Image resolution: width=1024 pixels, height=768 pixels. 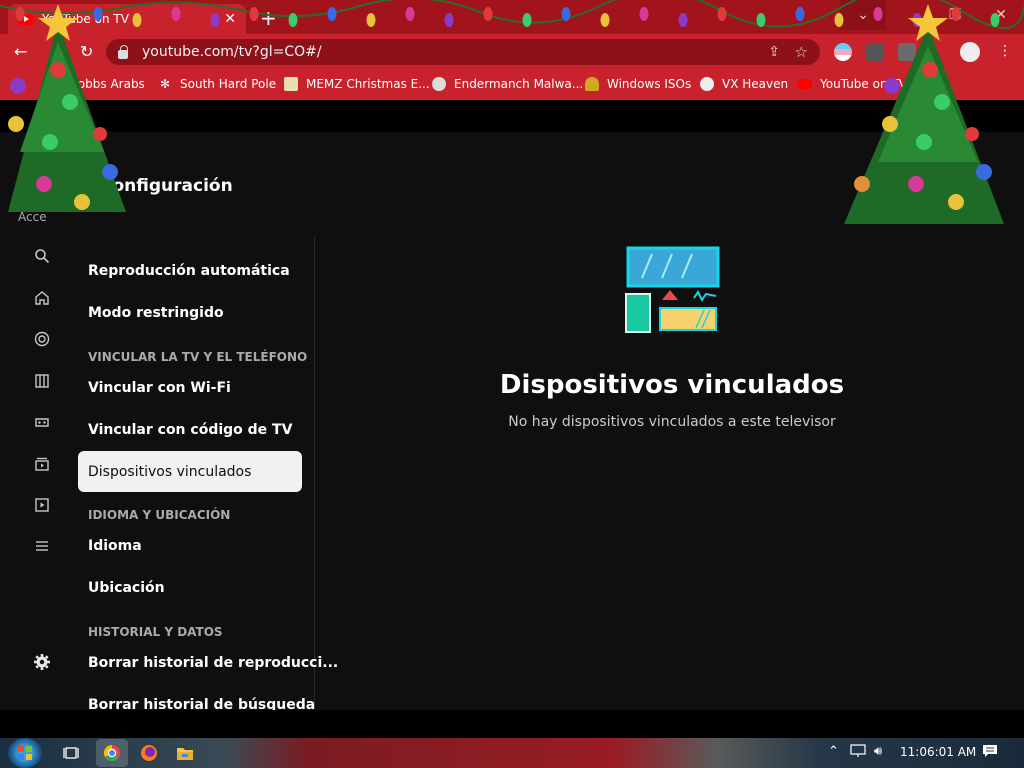 What do you see at coordinates (228, 84) in the screenshot?
I see `bookmark-label: South Hard Pole` at bounding box center [228, 84].